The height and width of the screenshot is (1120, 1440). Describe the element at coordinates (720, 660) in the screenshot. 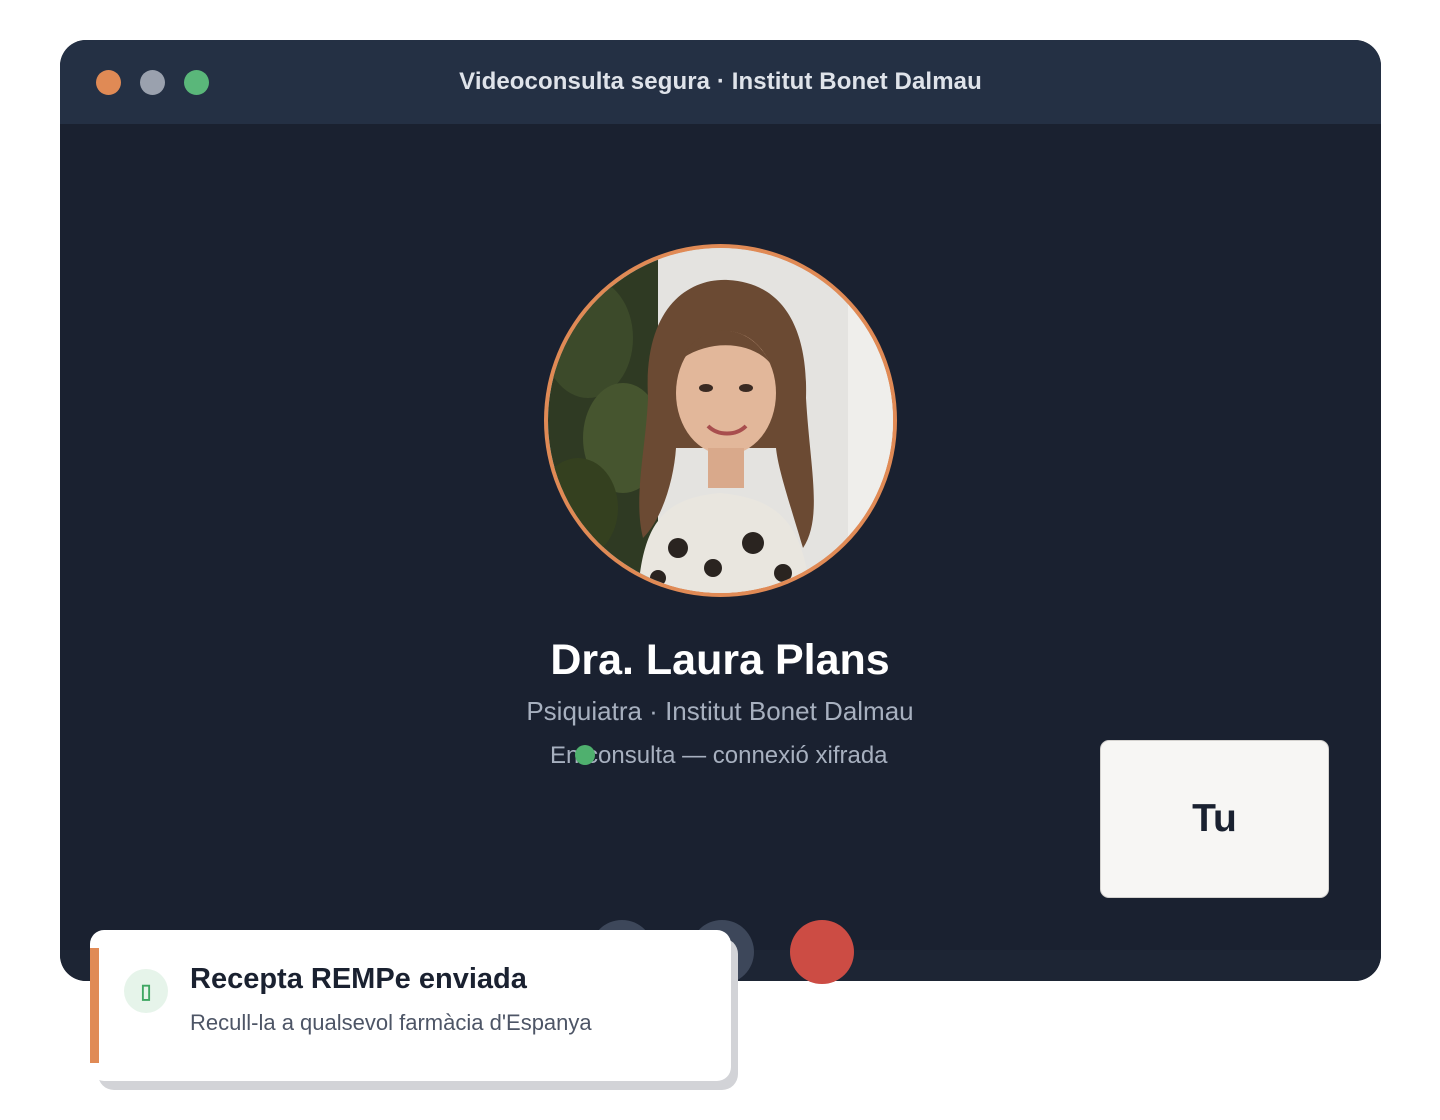

I see `doctor-name: Dra. Laura Plans` at that location.